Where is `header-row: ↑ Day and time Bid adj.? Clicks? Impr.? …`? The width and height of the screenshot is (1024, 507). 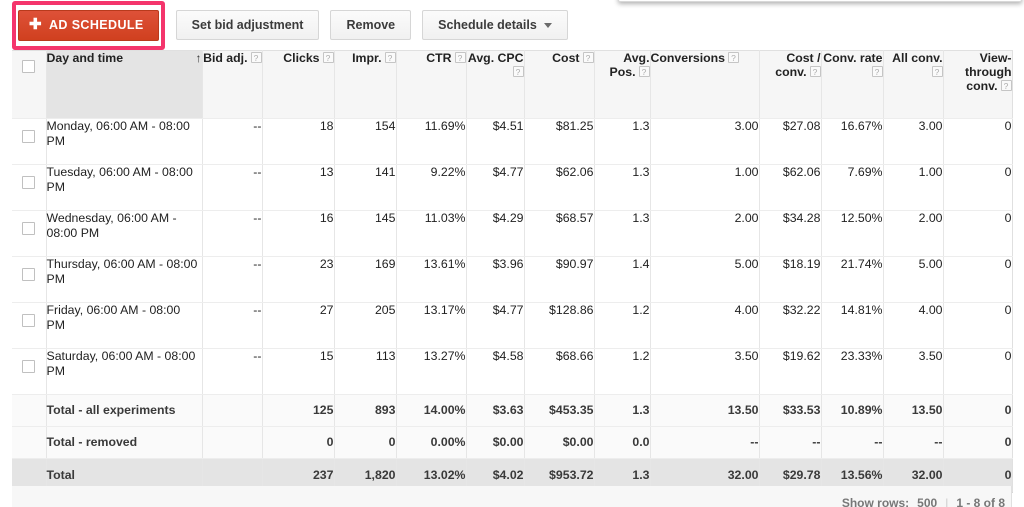
header-row: ↑ Day and time Bid adj.? Clicks? Impr.? … is located at coordinates (512, 84).